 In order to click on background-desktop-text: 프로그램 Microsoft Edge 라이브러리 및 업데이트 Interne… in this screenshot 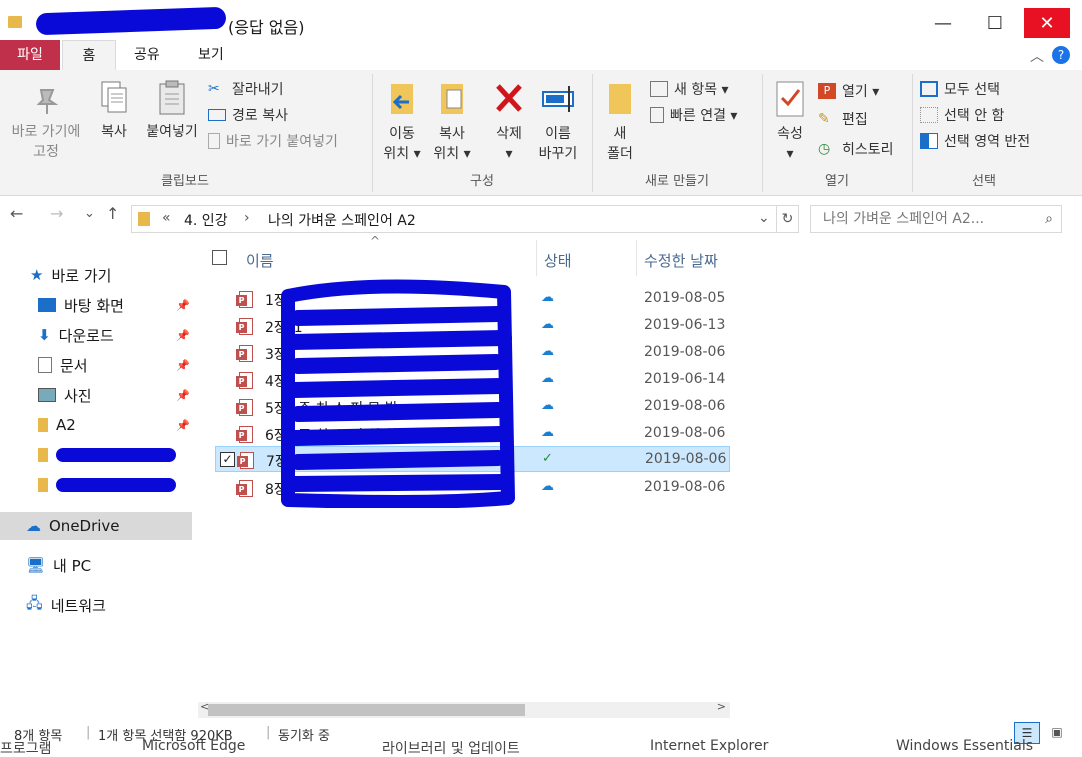, I will do `click(541, 747)`.